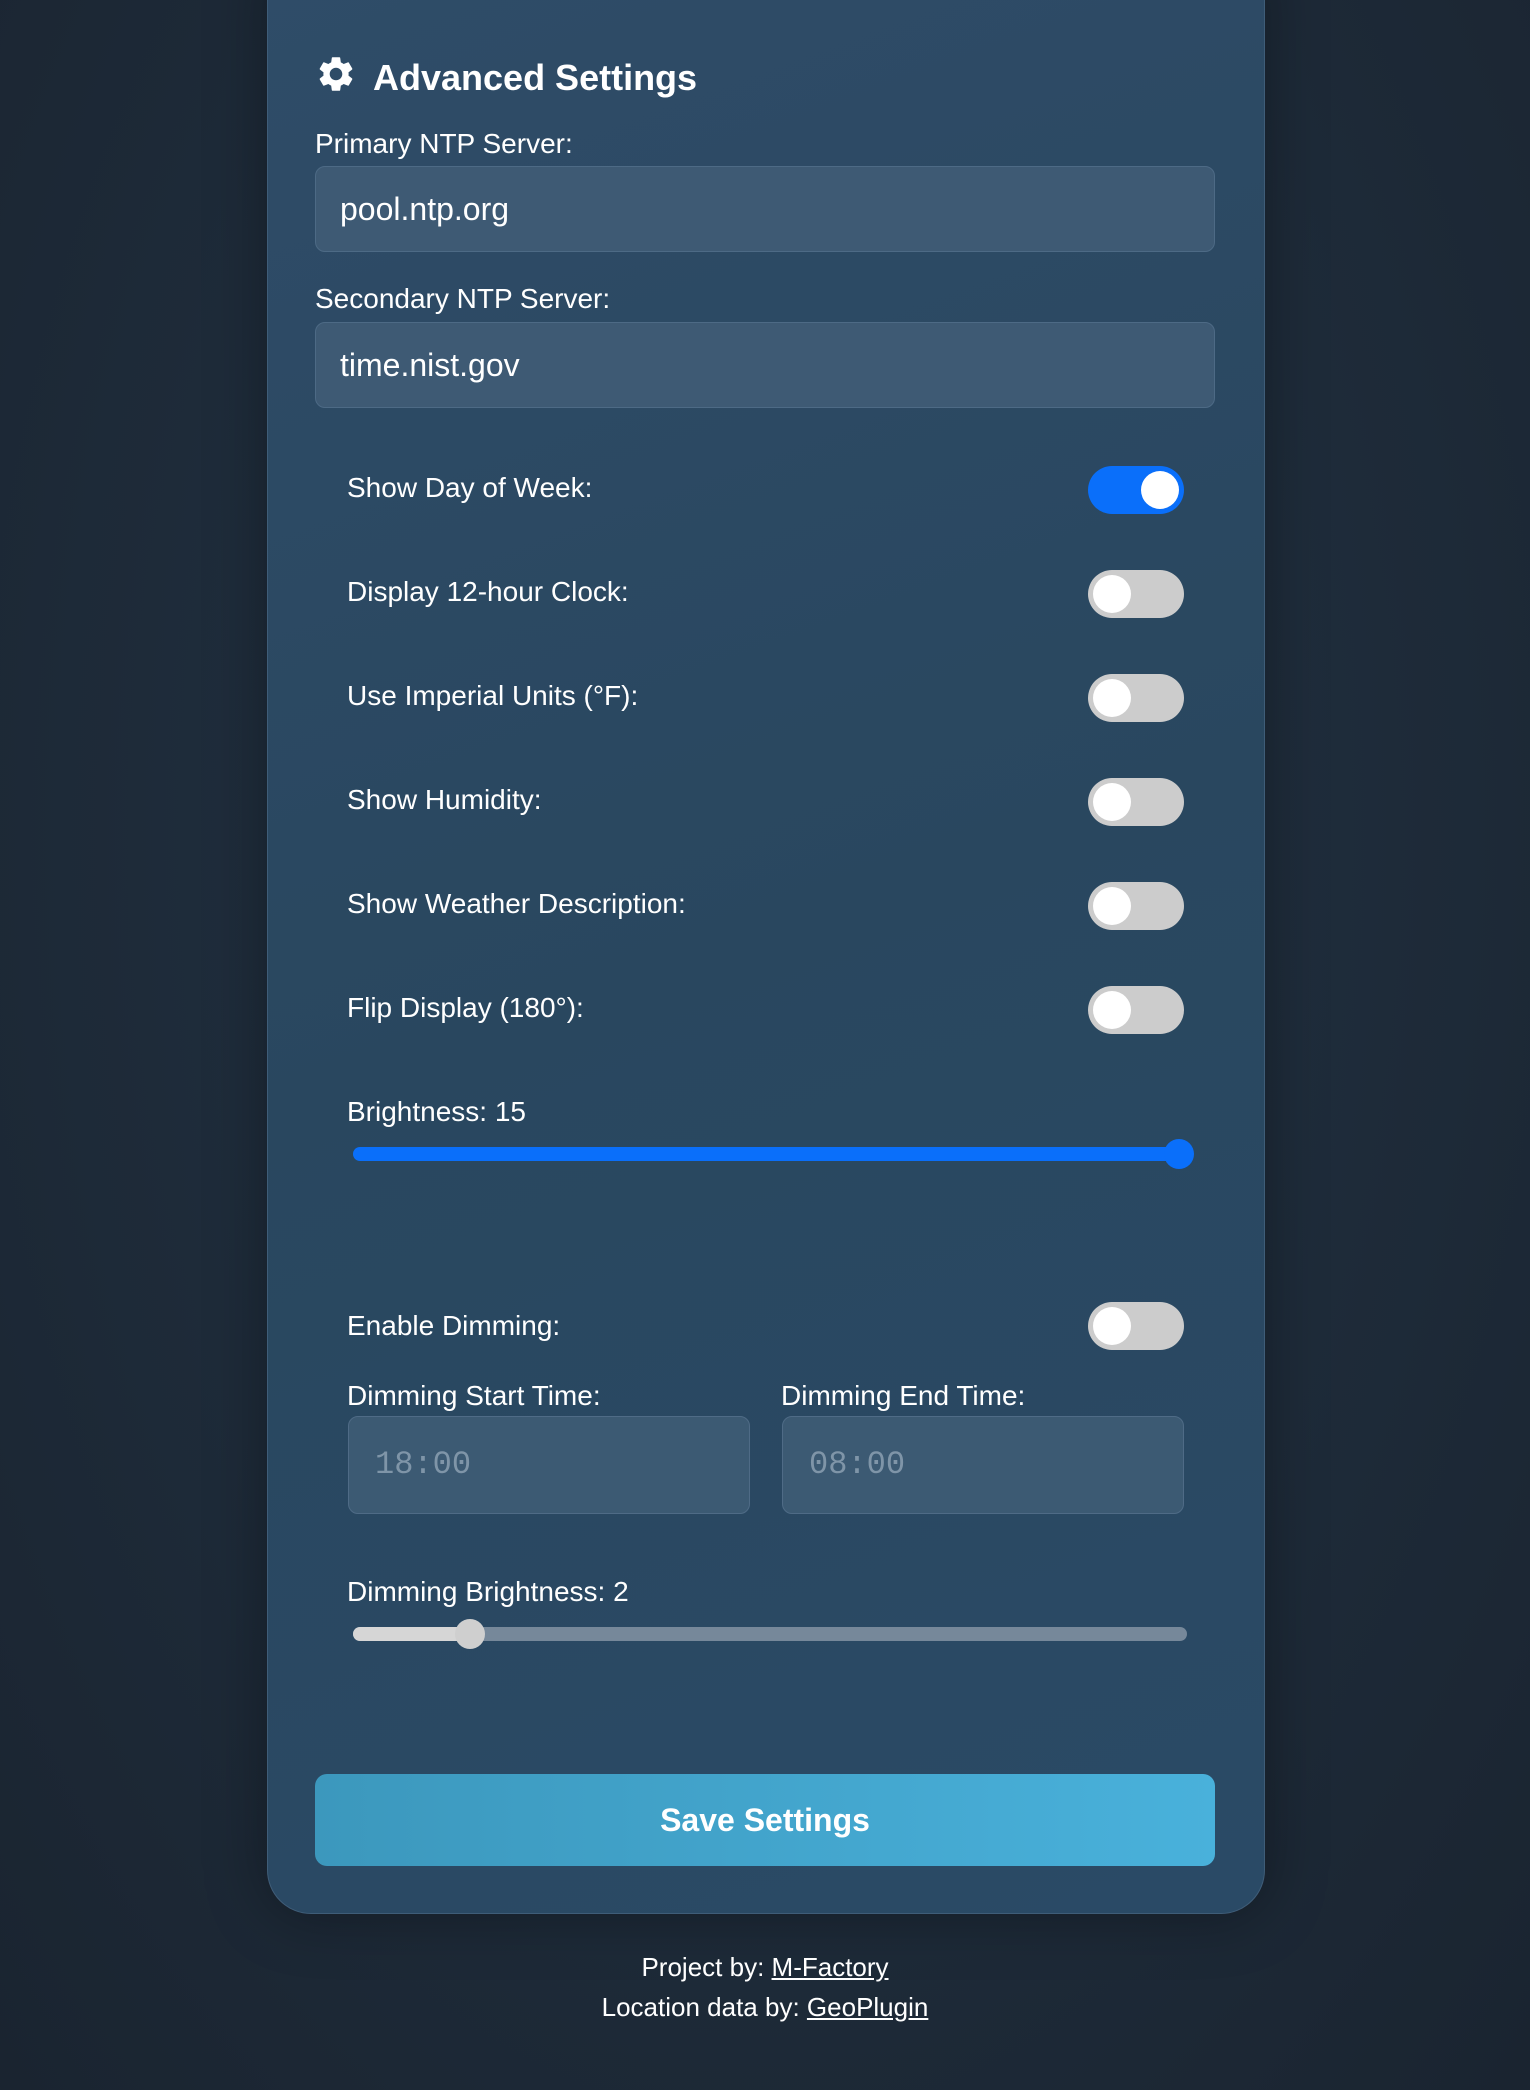 Image resolution: width=1530 pixels, height=2090 pixels. Describe the element at coordinates (765, 365) in the screenshot. I see `secondary-ntp-input: time.nist.gov` at that location.